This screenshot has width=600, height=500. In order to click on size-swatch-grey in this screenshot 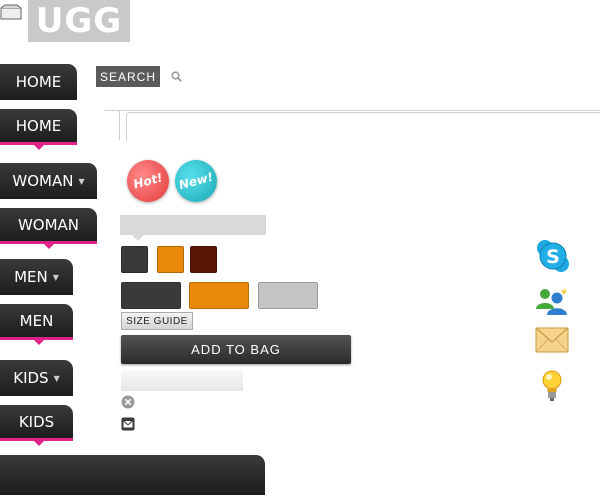, I will do `click(288, 295)`.